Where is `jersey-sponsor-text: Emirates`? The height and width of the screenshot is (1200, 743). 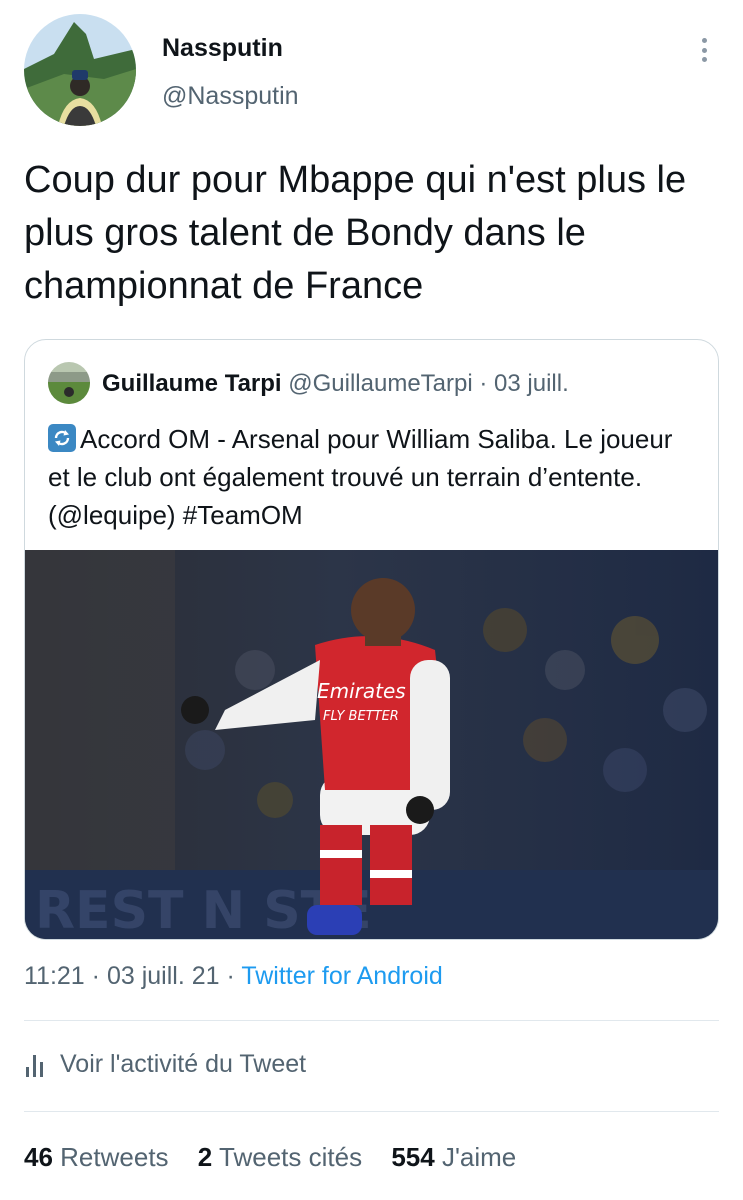 jersey-sponsor-text: Emirates is located at coordinates (361, 691).